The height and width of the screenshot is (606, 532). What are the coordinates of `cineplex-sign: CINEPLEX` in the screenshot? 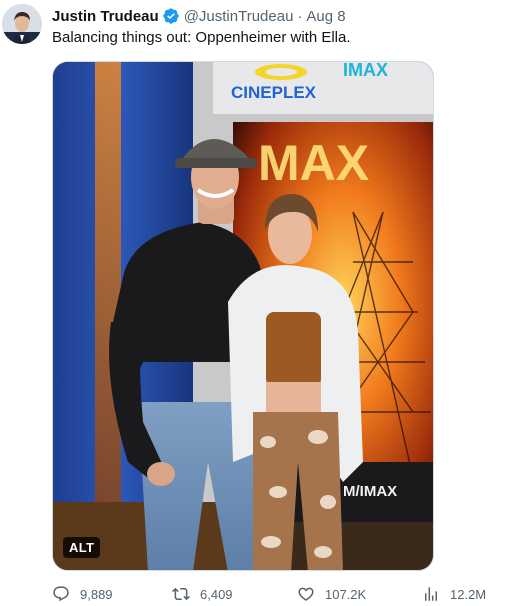 It's located at (274, 92).